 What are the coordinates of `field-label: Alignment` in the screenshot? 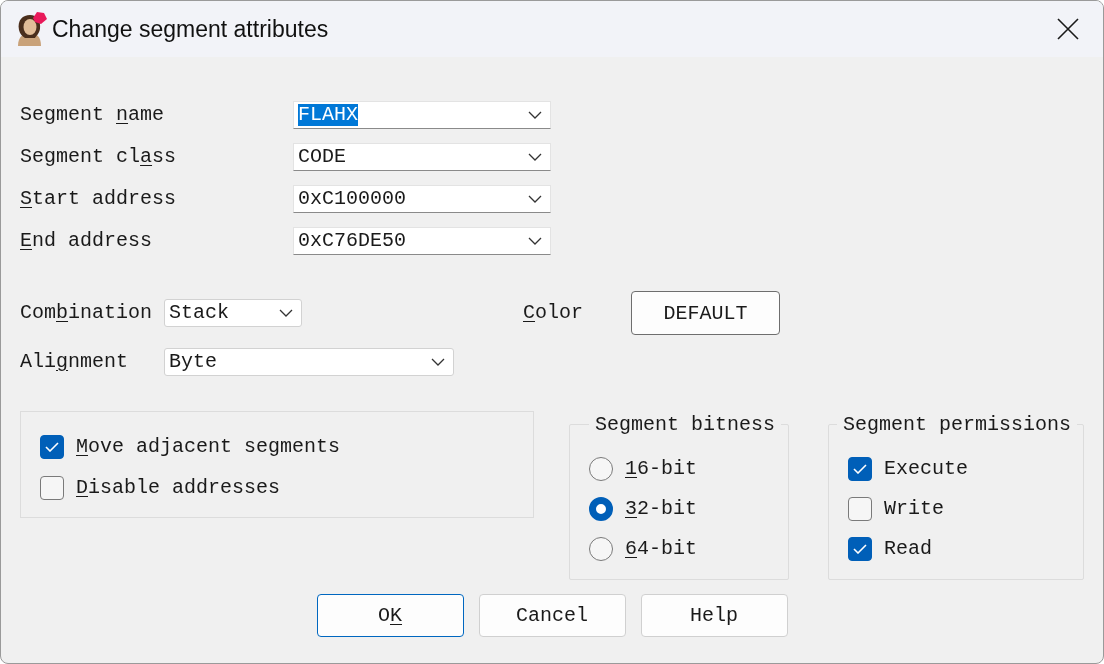 It's located at (75, 362).